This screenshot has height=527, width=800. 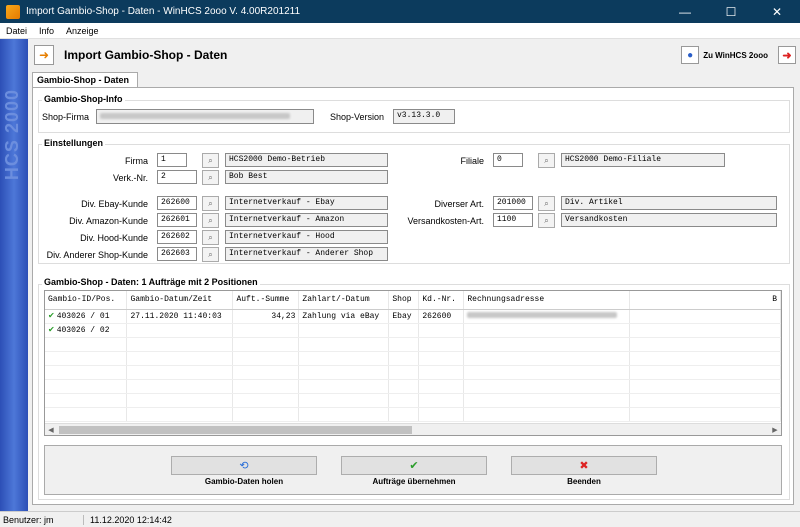 What do you see at coordinates (441, 316) in the screenshot?
I see `cell-kdnr: 262600` at bounding box center [441, 316].